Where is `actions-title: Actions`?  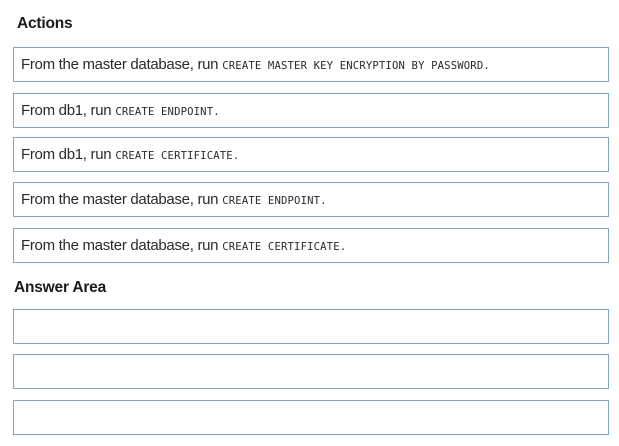 actions-title: Actions is located at coordinates (45, 23).